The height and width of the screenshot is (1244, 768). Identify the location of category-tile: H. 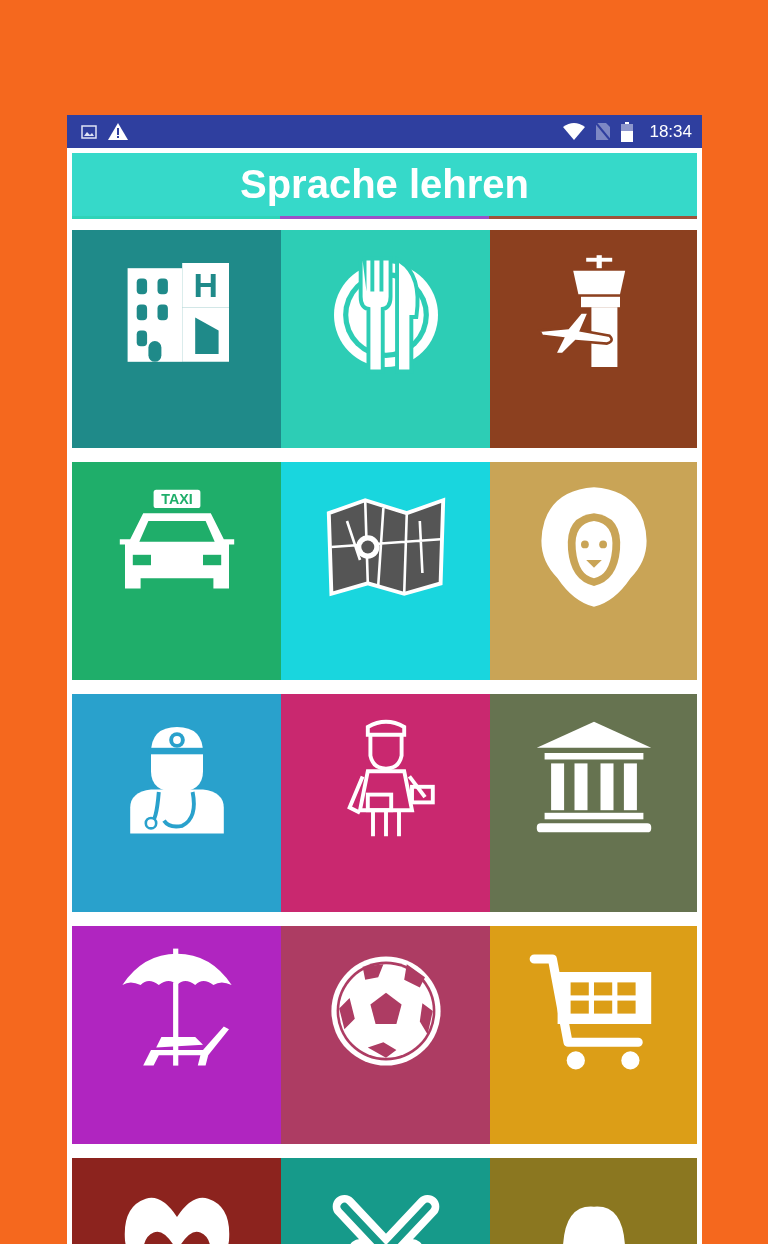
(176, 339).